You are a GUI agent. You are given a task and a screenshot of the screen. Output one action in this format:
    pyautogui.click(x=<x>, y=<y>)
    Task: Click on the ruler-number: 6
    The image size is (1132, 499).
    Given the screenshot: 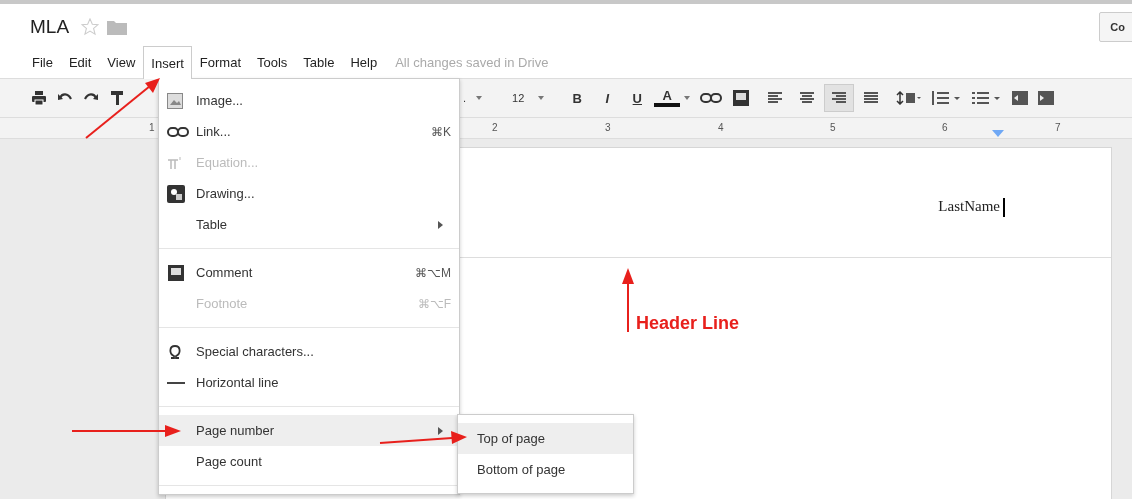 What is the action you would take?
    pyautogui.click(x=945, y=127)
    